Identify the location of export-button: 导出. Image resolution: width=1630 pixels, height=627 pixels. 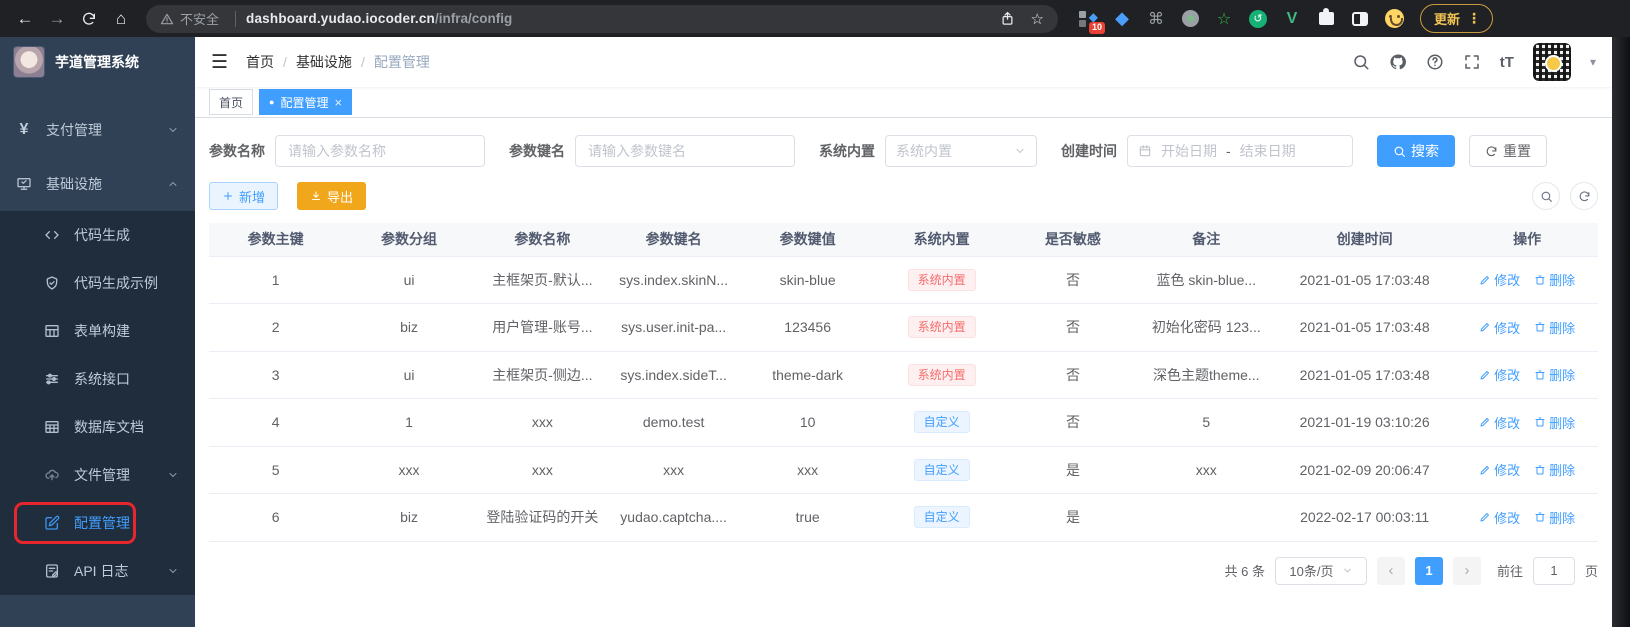
(332, 196).